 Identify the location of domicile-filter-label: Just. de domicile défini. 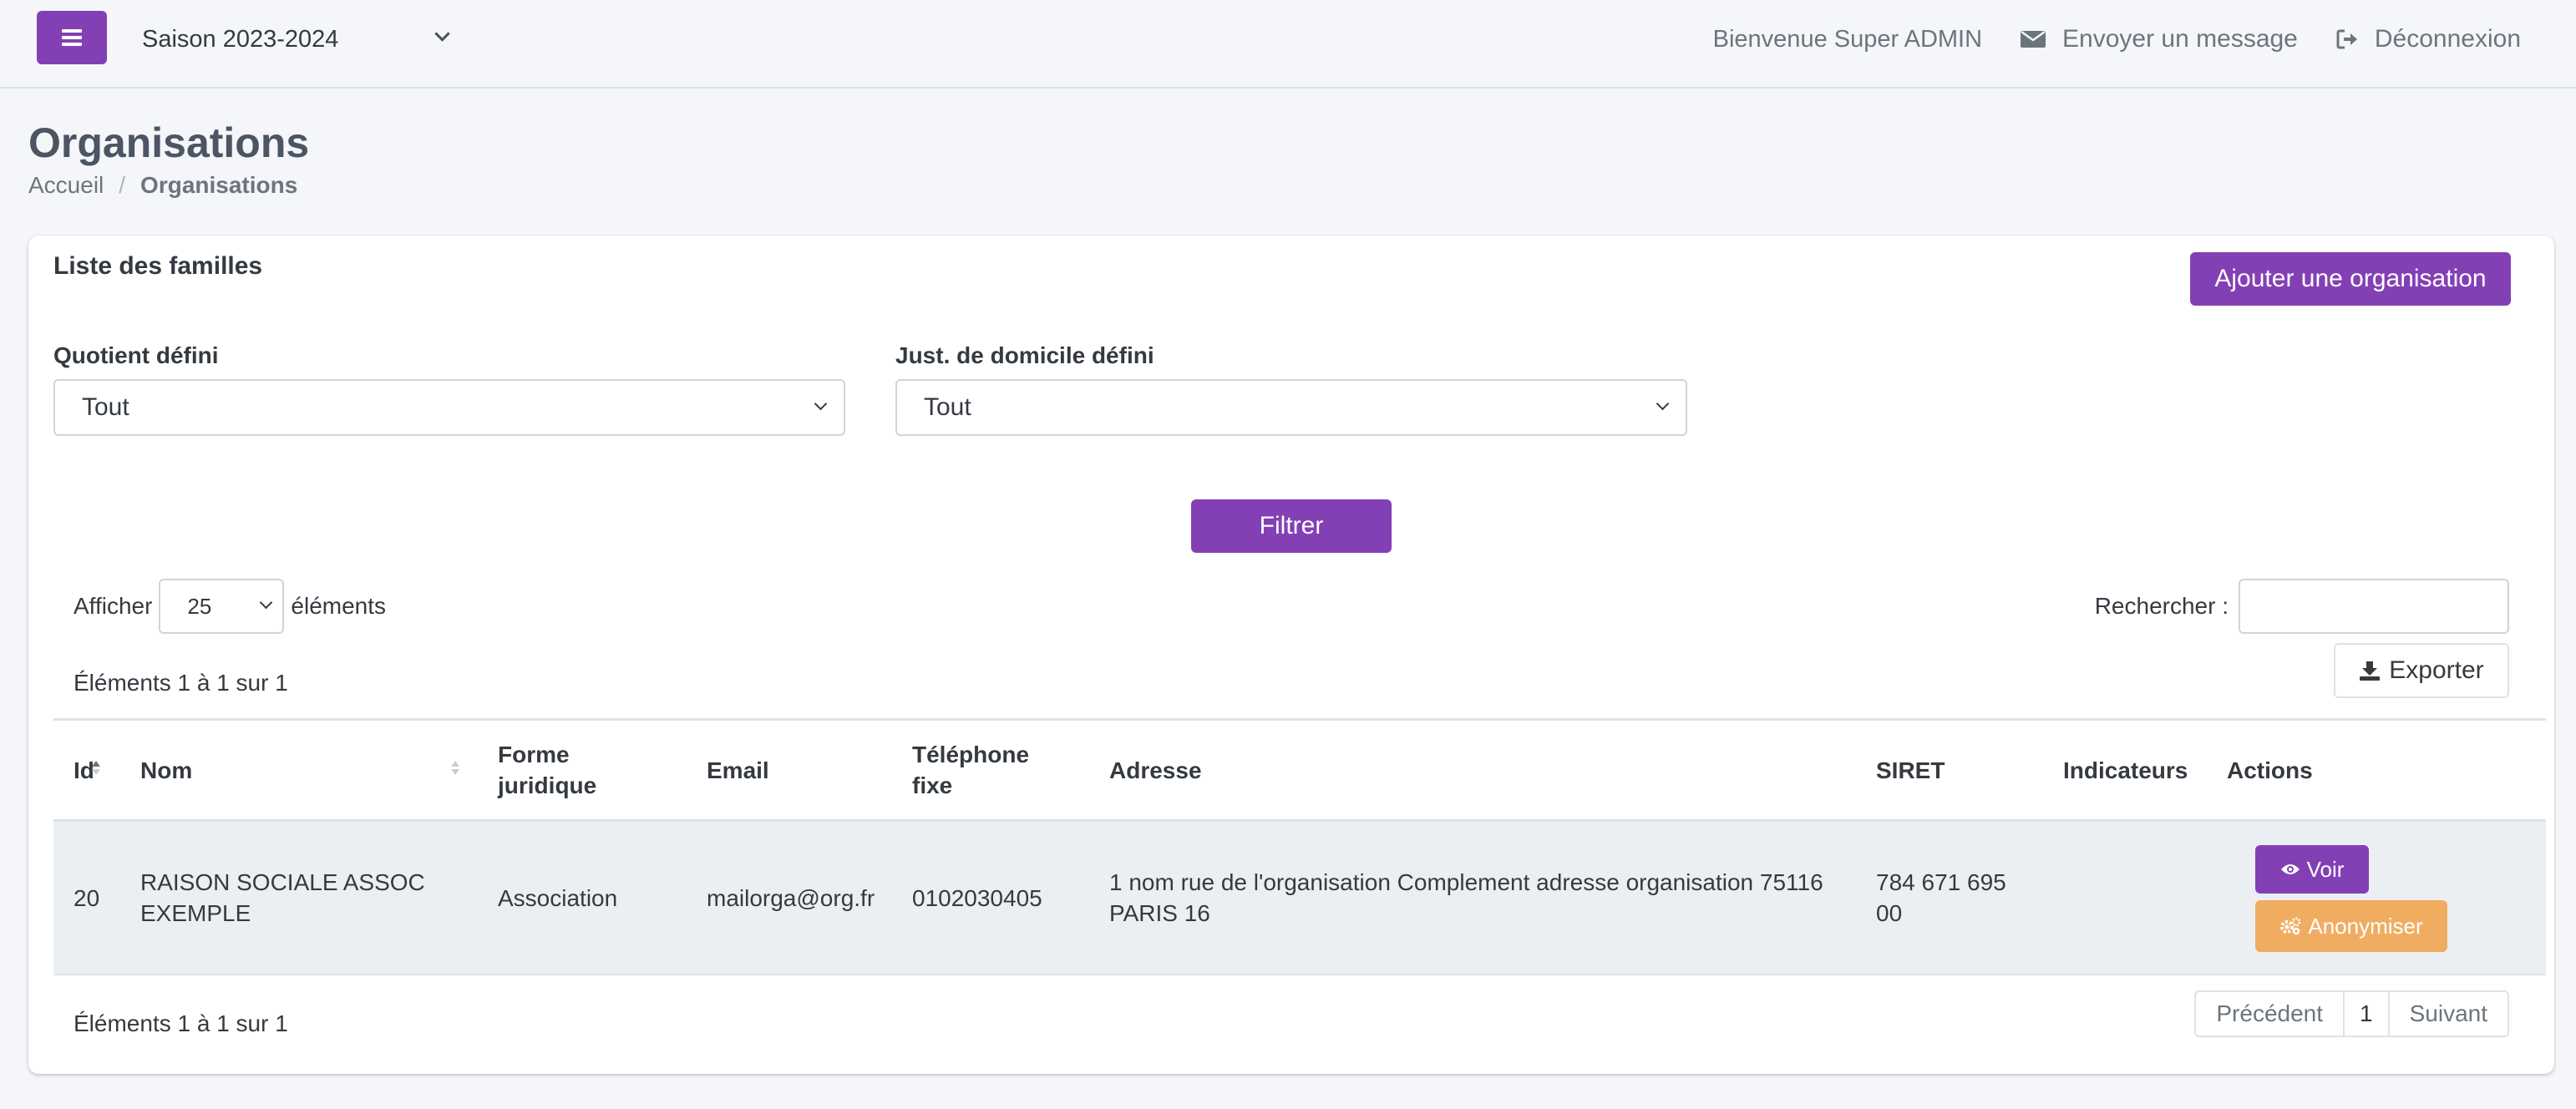
(1024, 355).